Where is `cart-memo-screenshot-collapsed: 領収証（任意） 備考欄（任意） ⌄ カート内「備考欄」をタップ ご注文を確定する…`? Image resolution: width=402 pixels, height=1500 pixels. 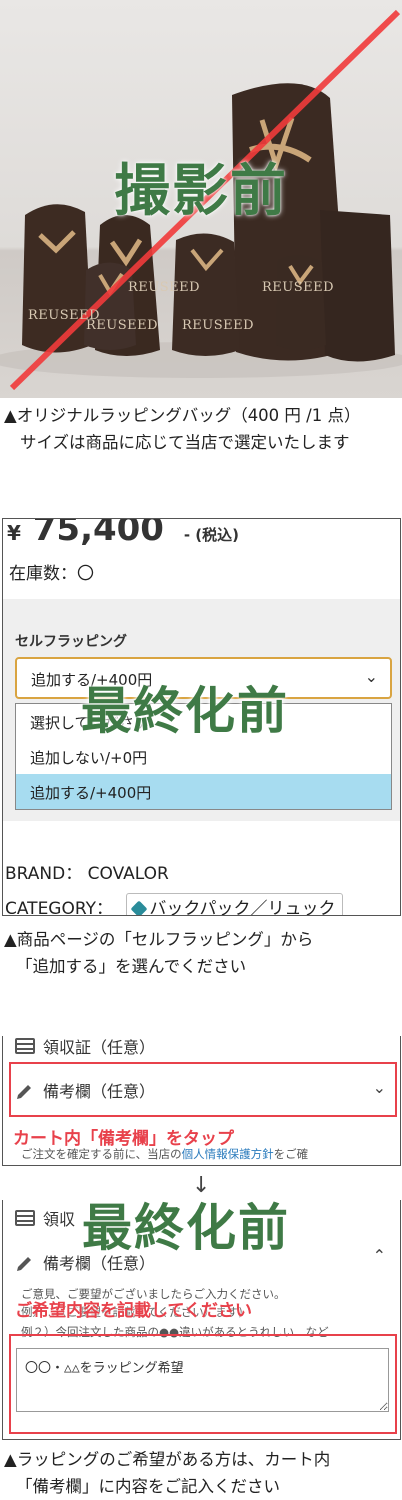
cart-memo-screenshot-collapsed: 領収証（任意） 備考欄（任意） ⌄ カート内「備考欄」をタップ ご注文を確定する… is located at coordinates (201, 1101).